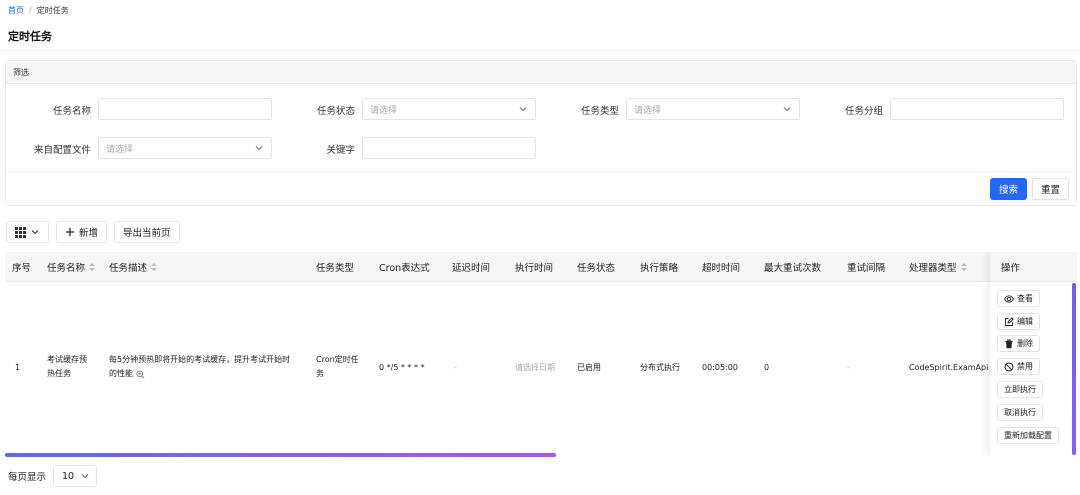 The width and height of the screenshot is (1080, 495). I want to click on col-retry-interval-label: 重试间隔, so click(866, 268).